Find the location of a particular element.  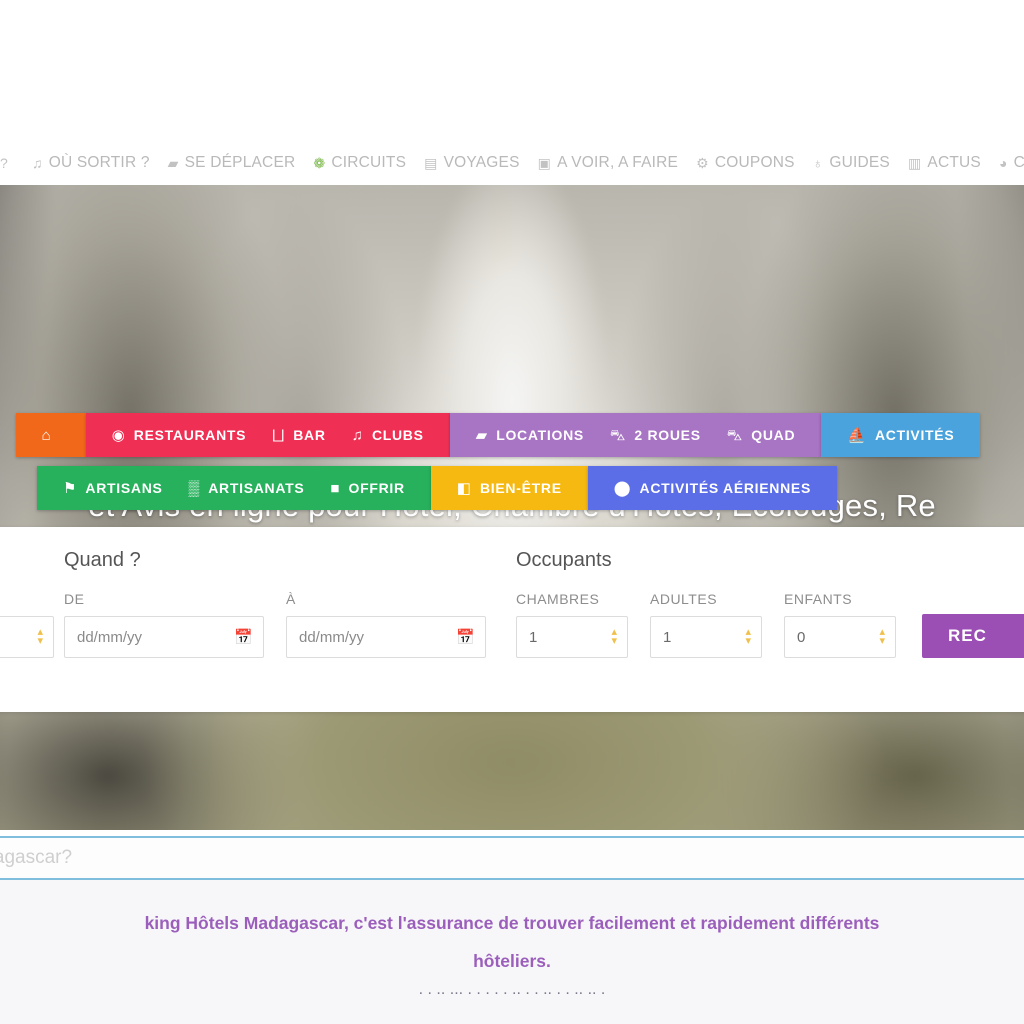

category-group-restaurants: ◉ RESTAURANTS ⨆ BAR ♫ CLUBS is located at coordinates (267, 435).